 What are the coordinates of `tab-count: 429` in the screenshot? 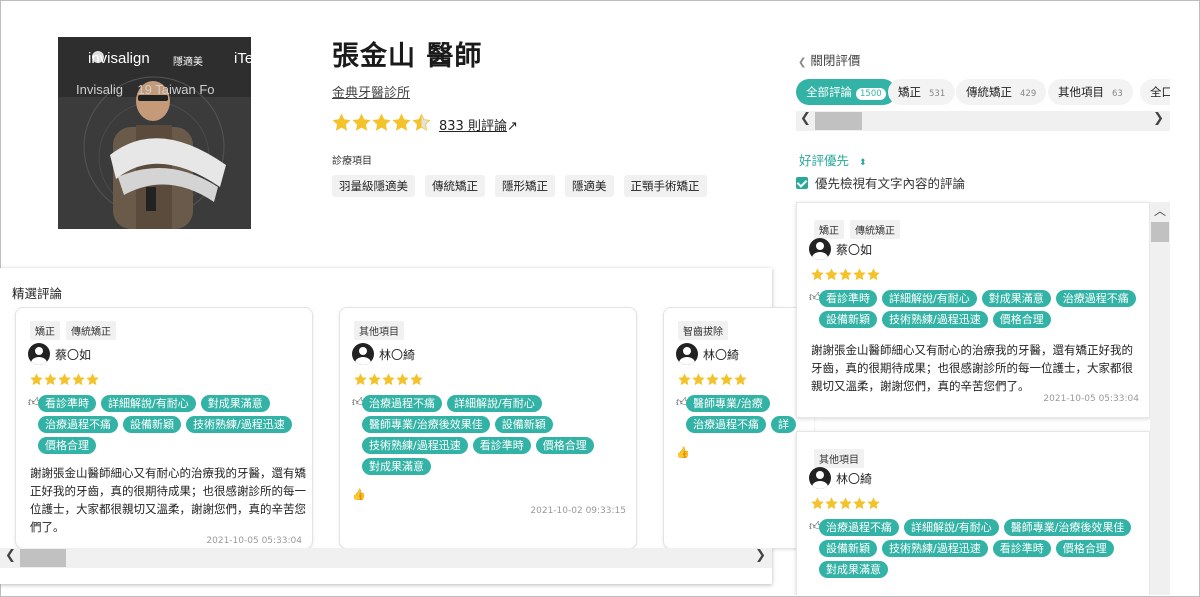 It's located at (1028, 94).